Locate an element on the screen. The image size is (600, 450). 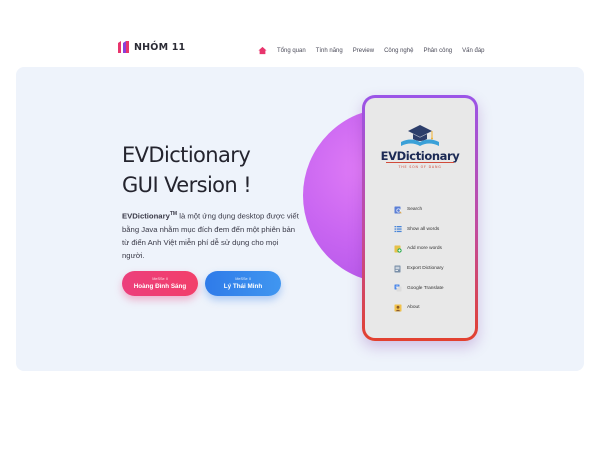
svg-text: G is located at coordinates (397, 287).